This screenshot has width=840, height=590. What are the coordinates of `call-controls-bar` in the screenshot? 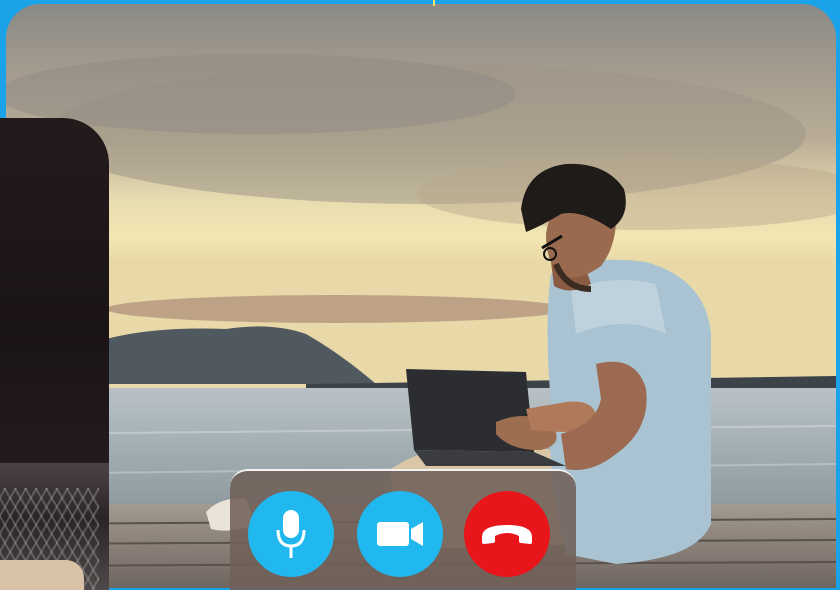 It's located at (403, 529).